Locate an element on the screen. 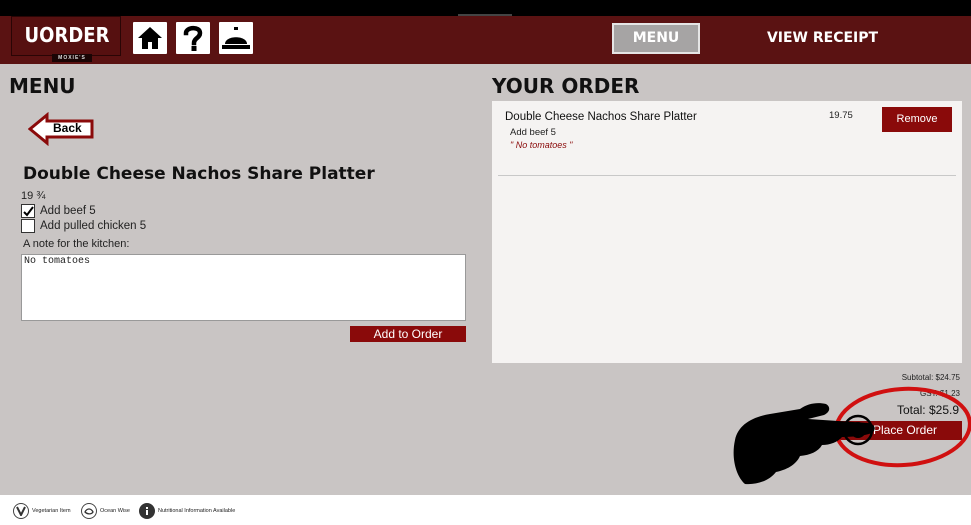 The image size is (971, 525). order-divider is located at coordinates (727, 175).